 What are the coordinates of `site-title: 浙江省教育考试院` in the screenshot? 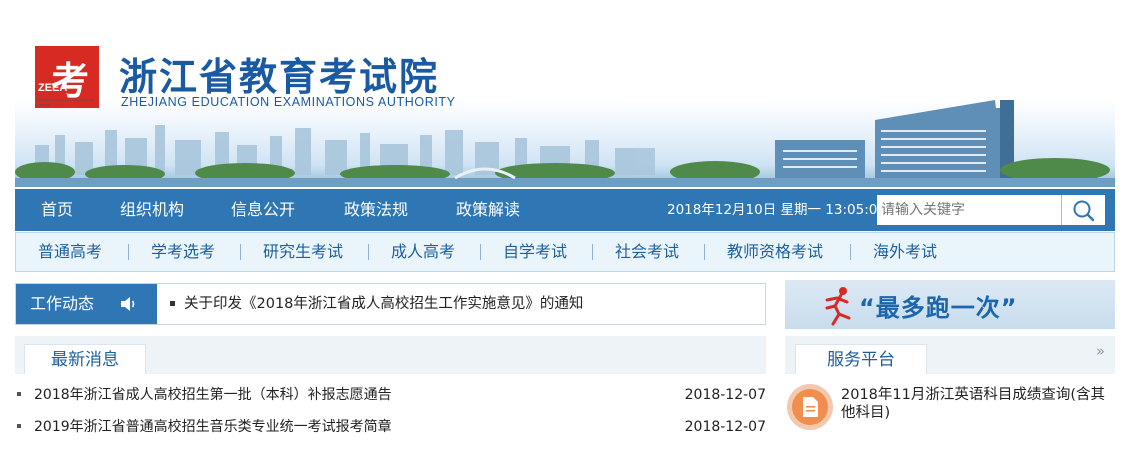 It's located at (279, 76).